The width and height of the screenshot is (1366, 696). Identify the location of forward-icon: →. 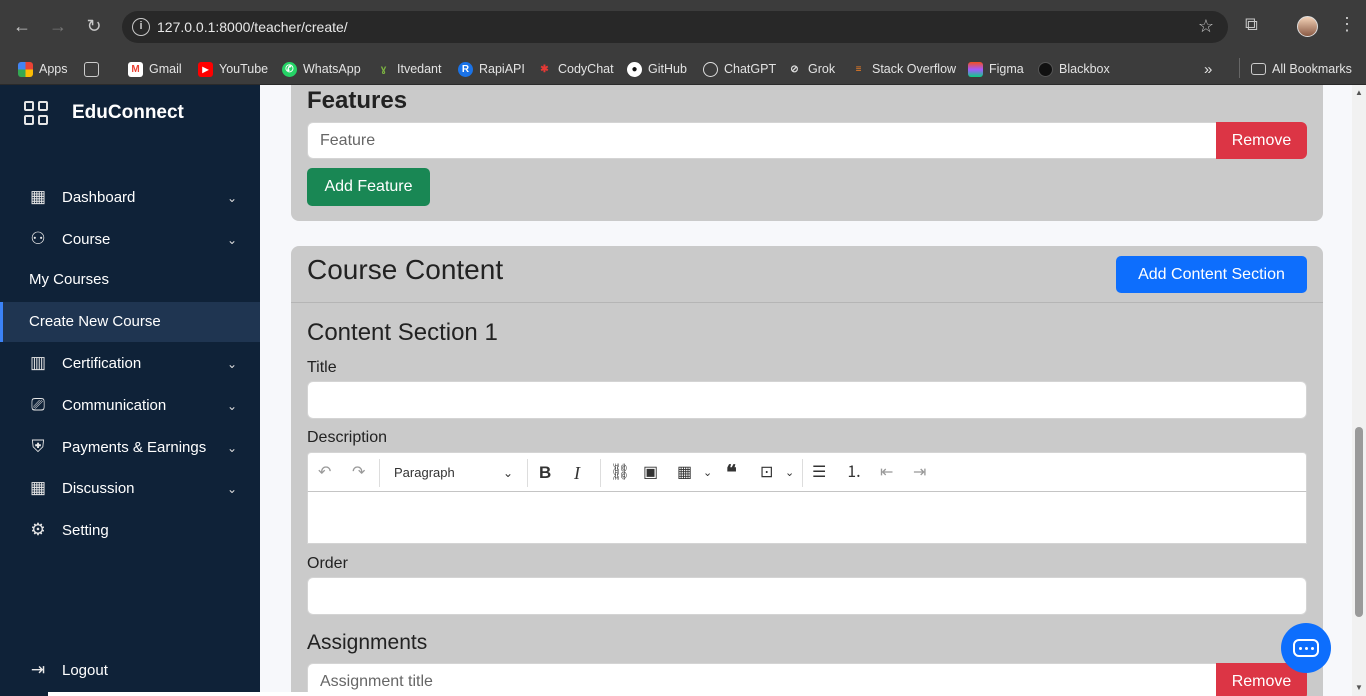
(58, 26).